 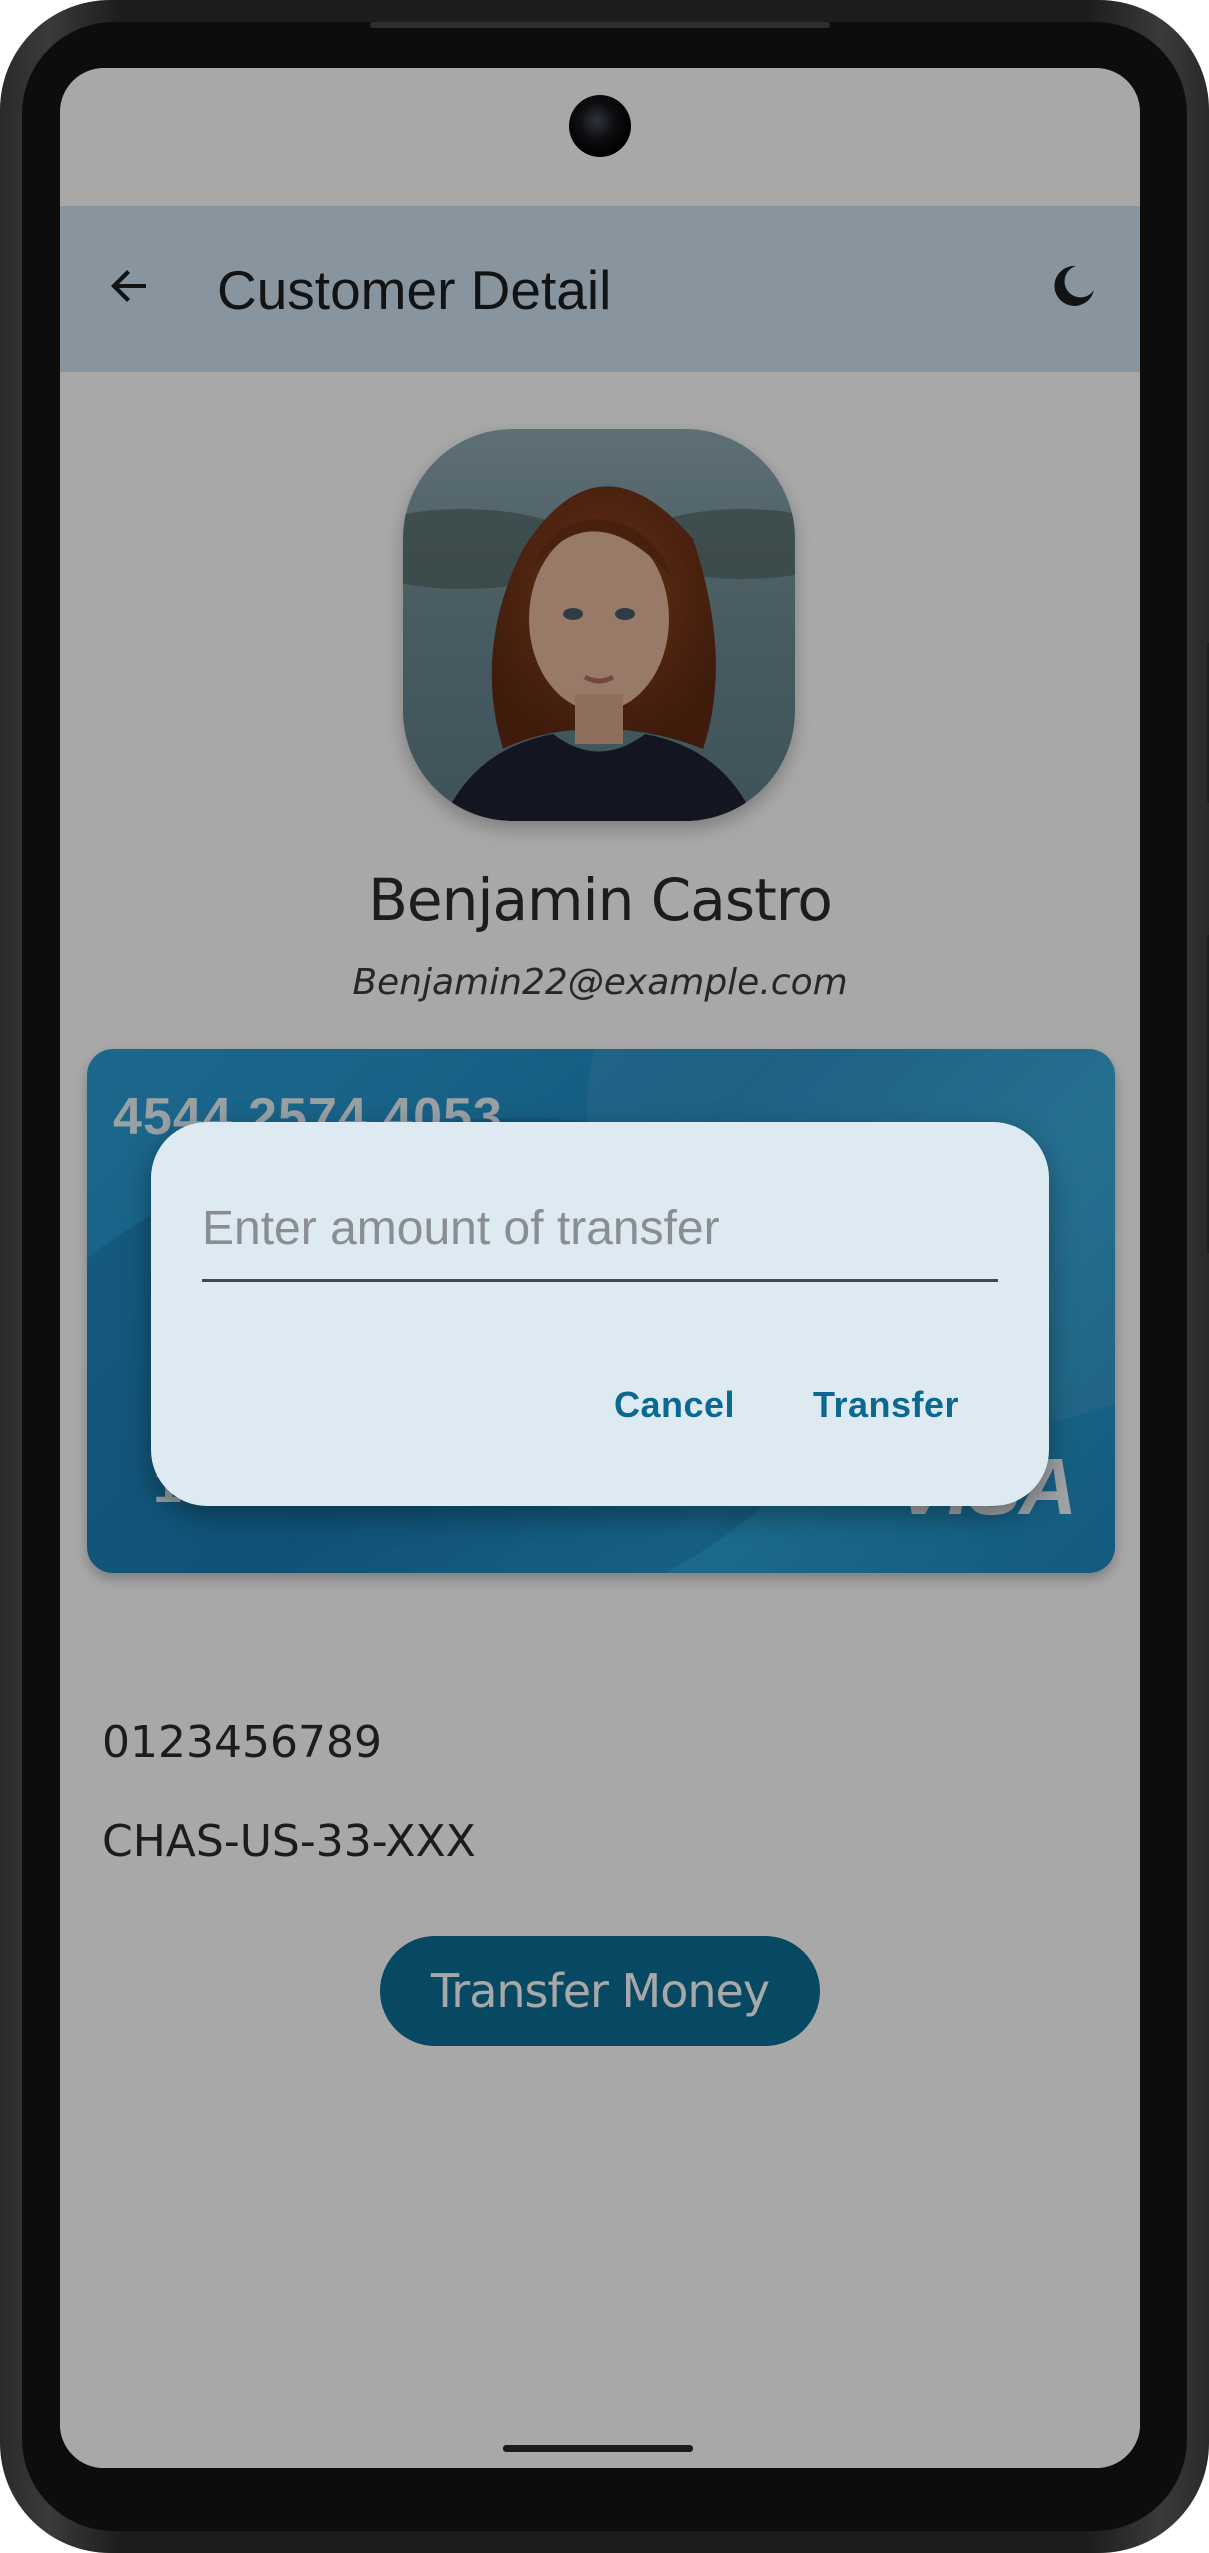 I want to click on confirm-transfer-button: Transfer, so click(x=886, y=1405).